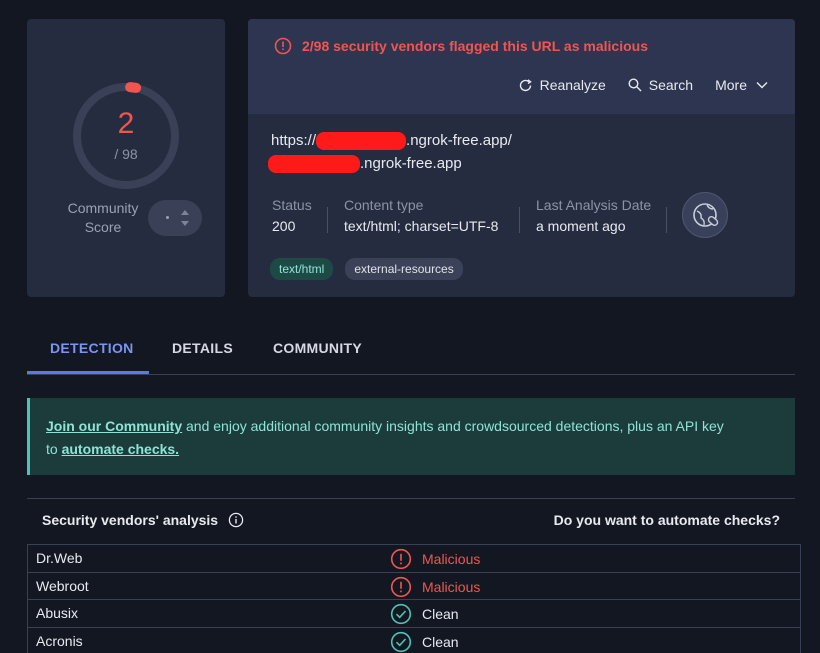  Describe the element at coordinates (57, 613) in the screenshot. I see `vendor-name: Abusix` at that location.